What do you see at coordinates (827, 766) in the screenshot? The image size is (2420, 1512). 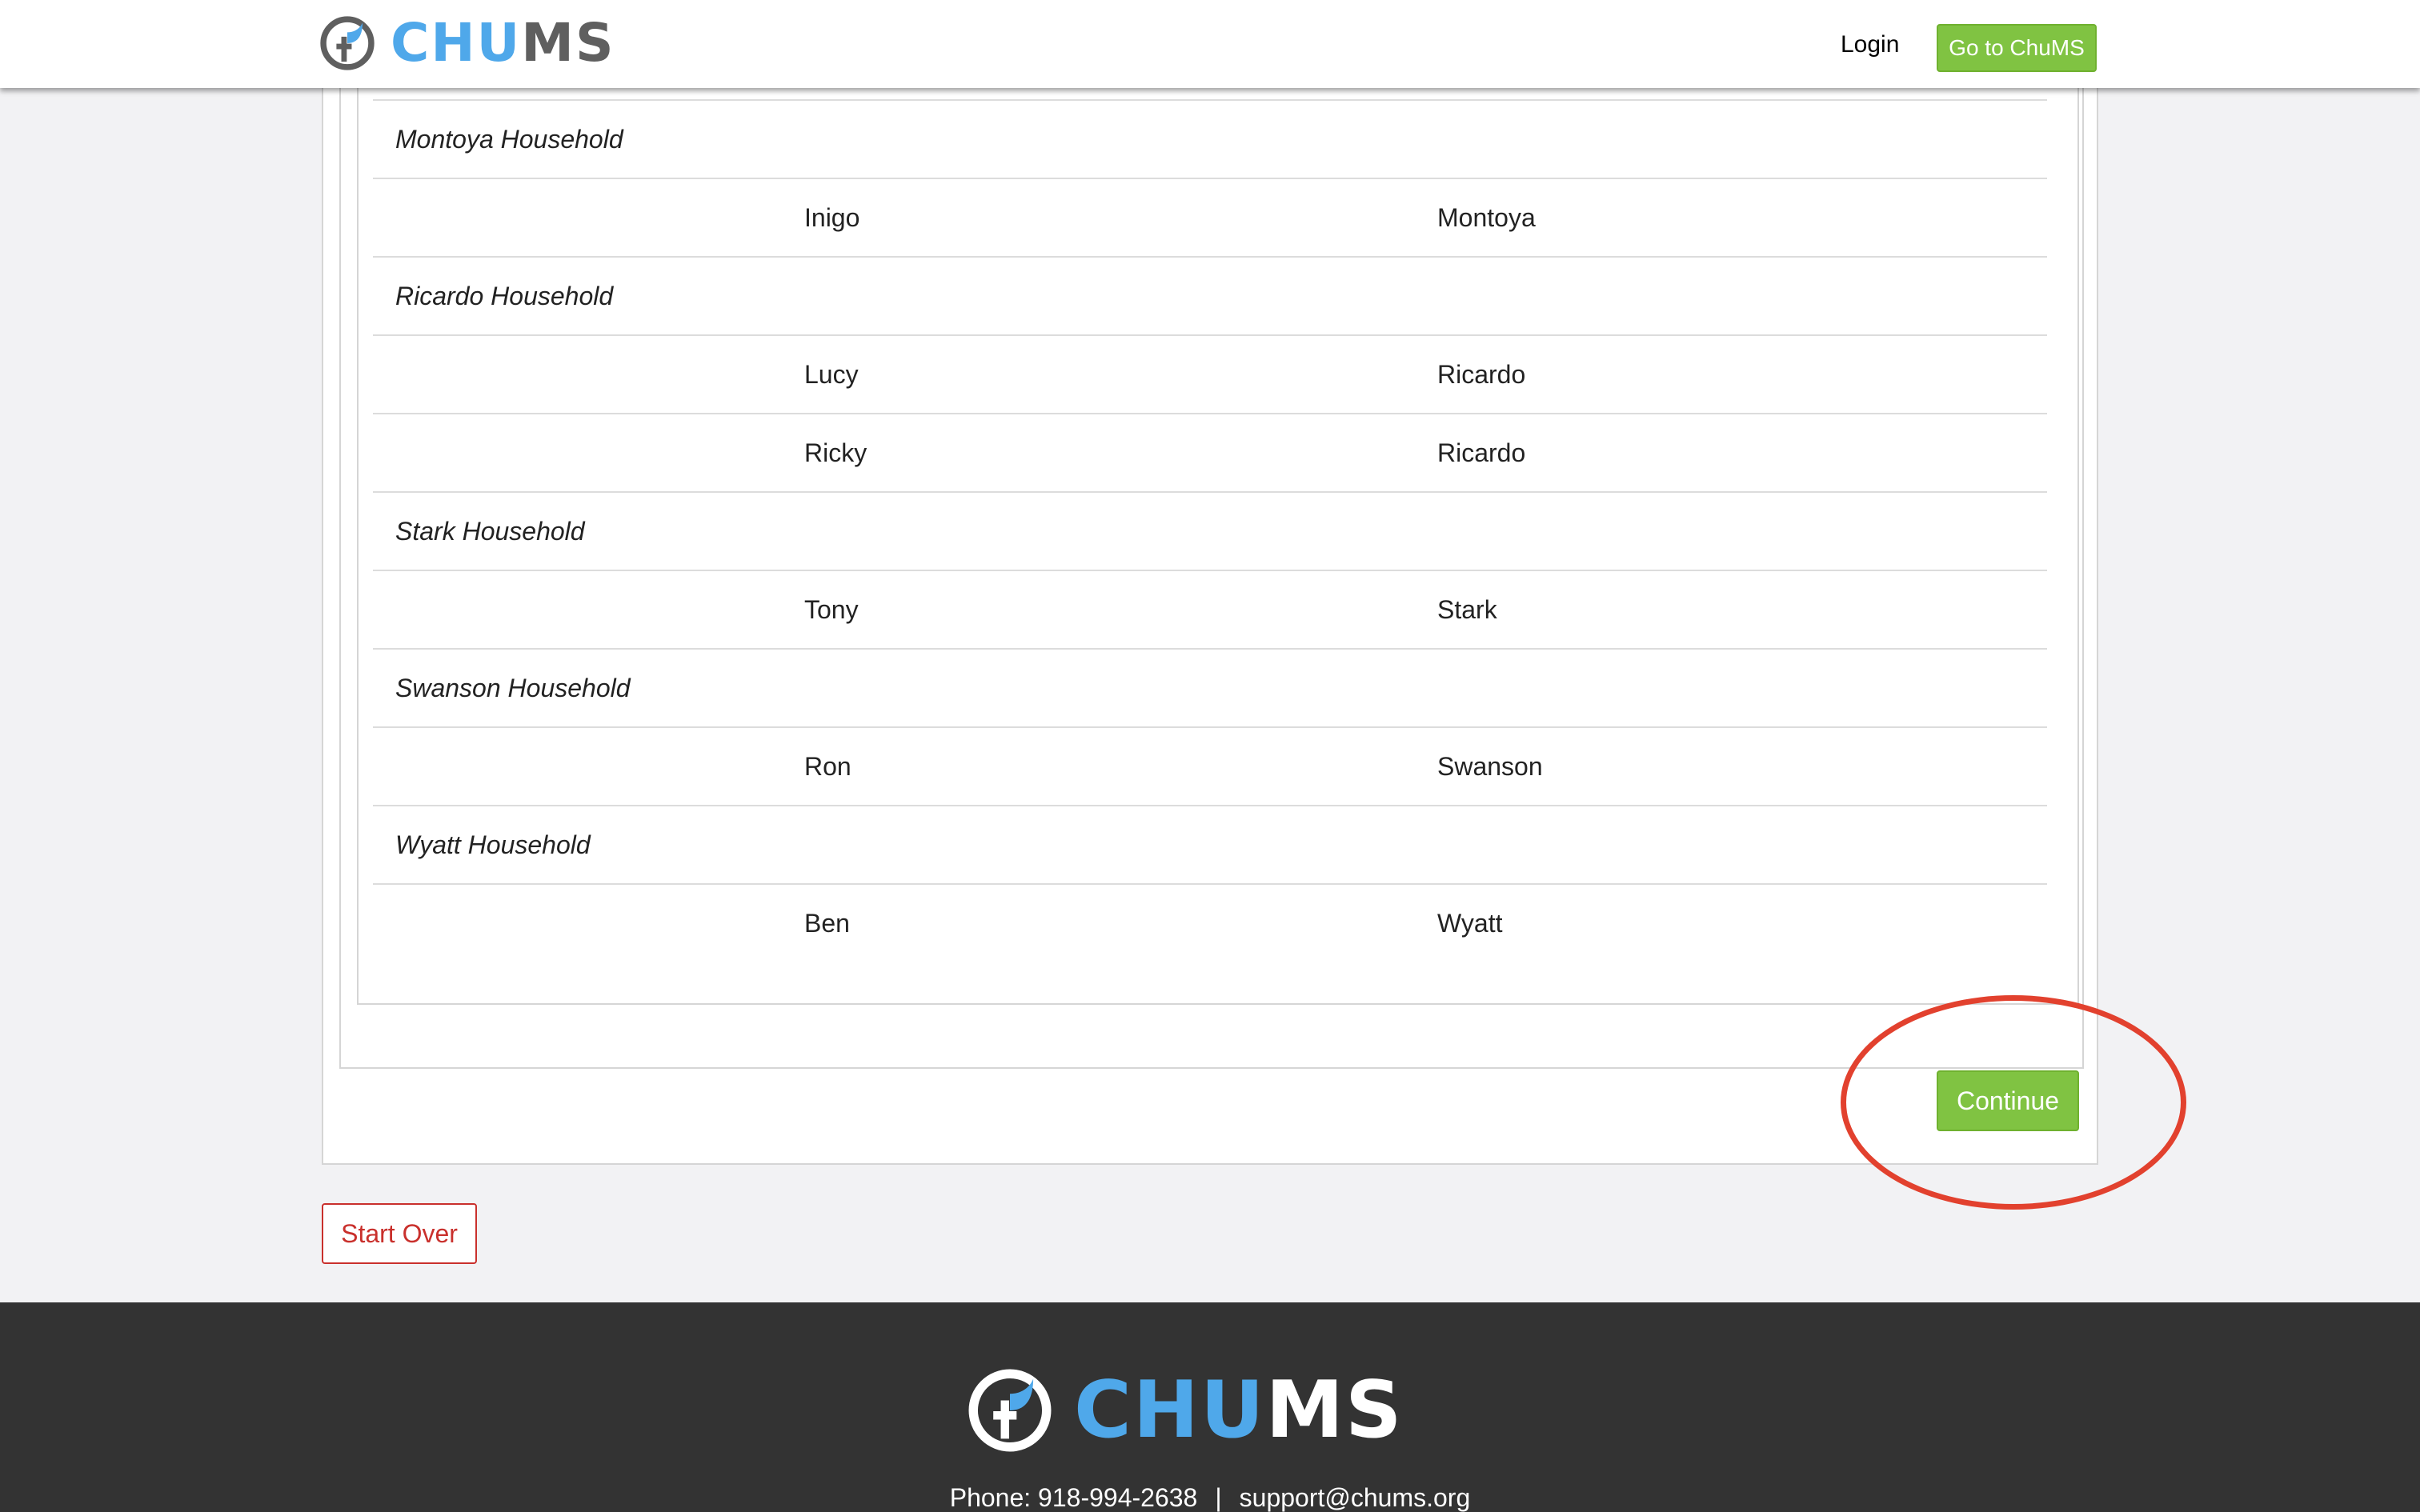 I see `member-first-name: Ron` at bounding box center [827, 766].